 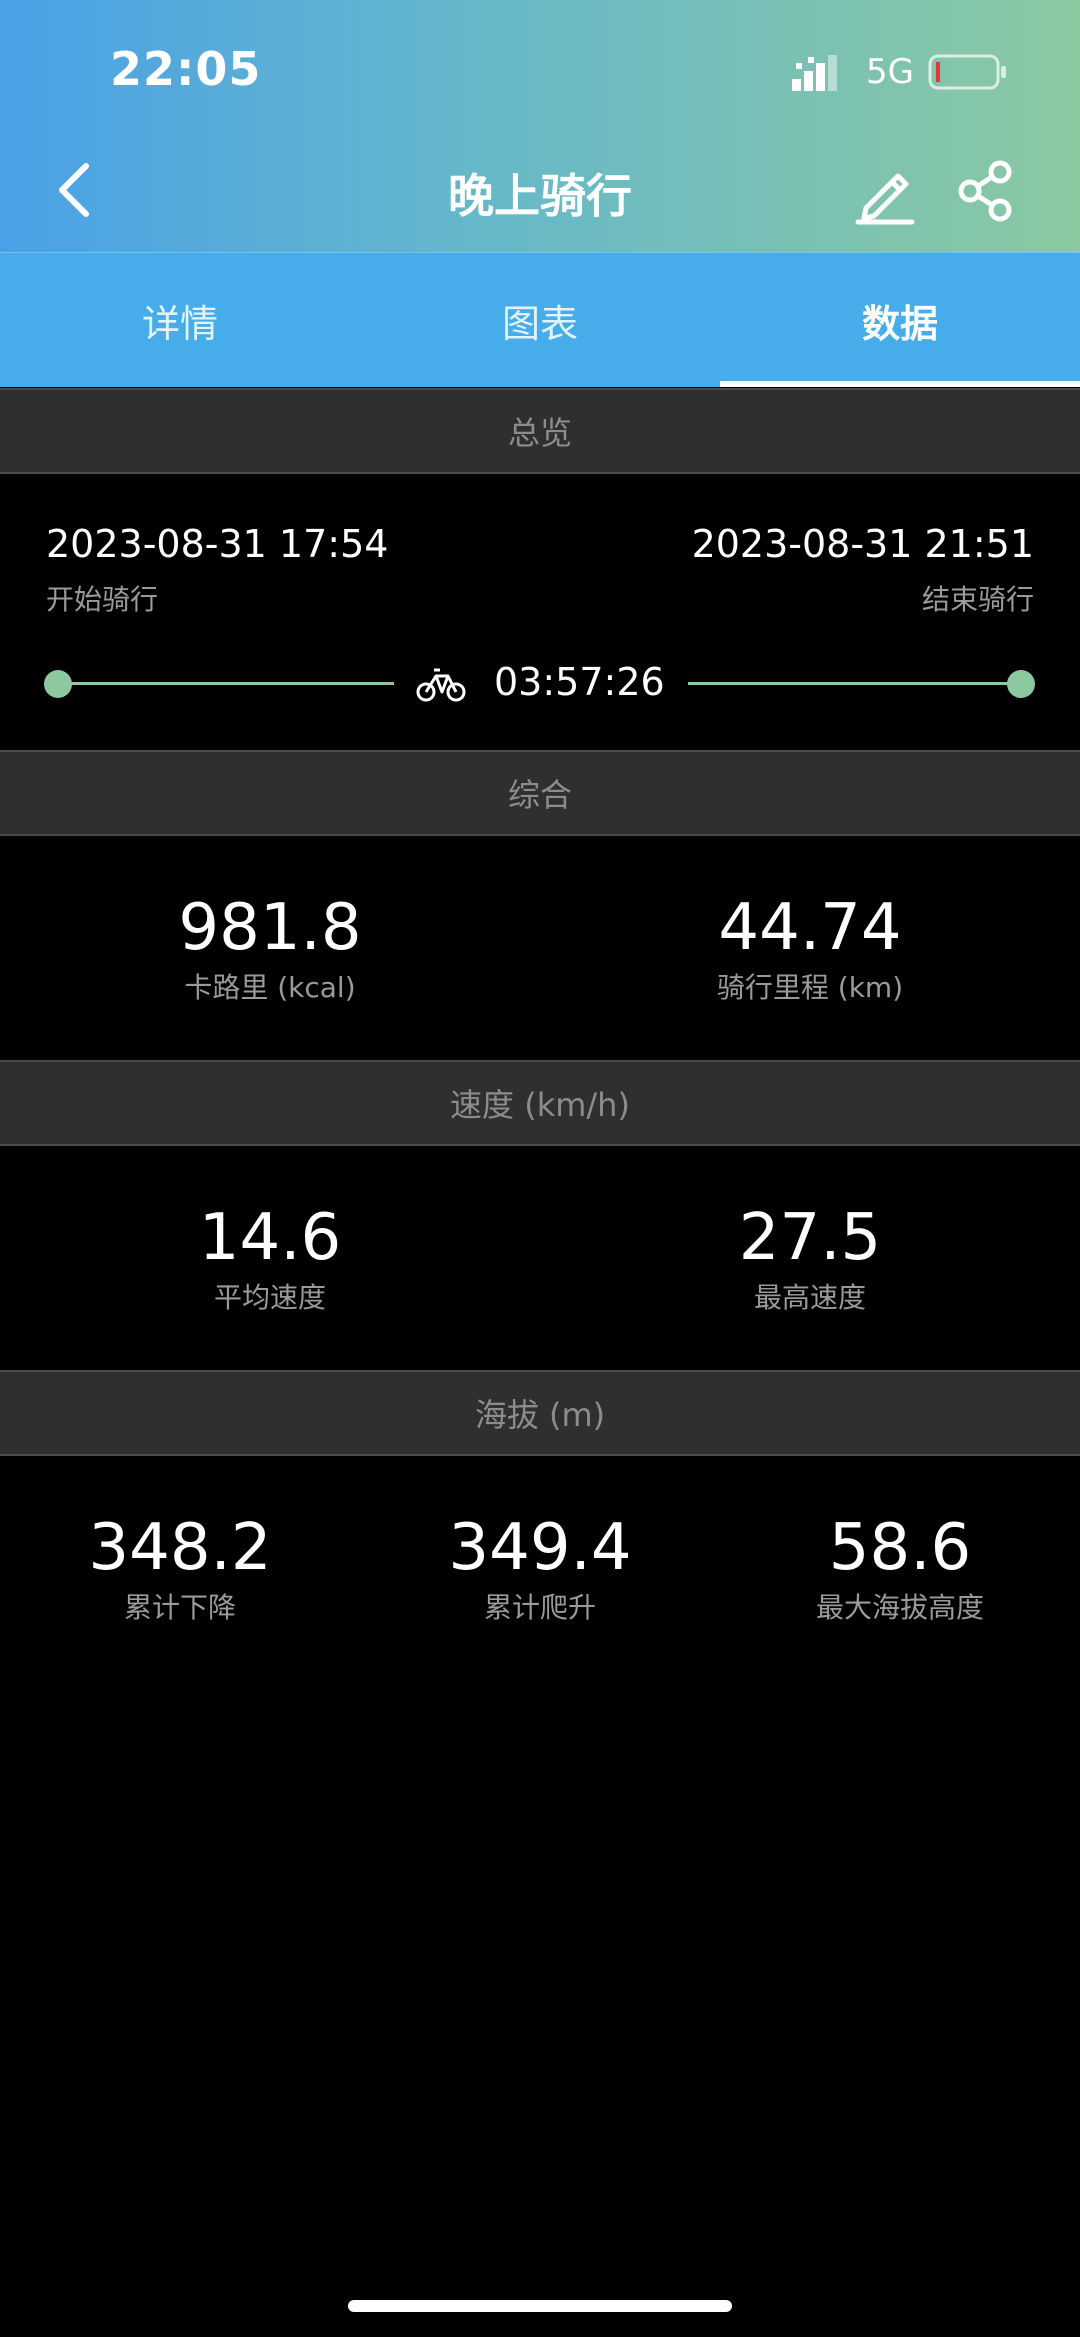 What do you see at coordinates (270, 1238) in the screenshot?
I see `avg-speed-value: 14.6` at bounding box center [270, 1238].